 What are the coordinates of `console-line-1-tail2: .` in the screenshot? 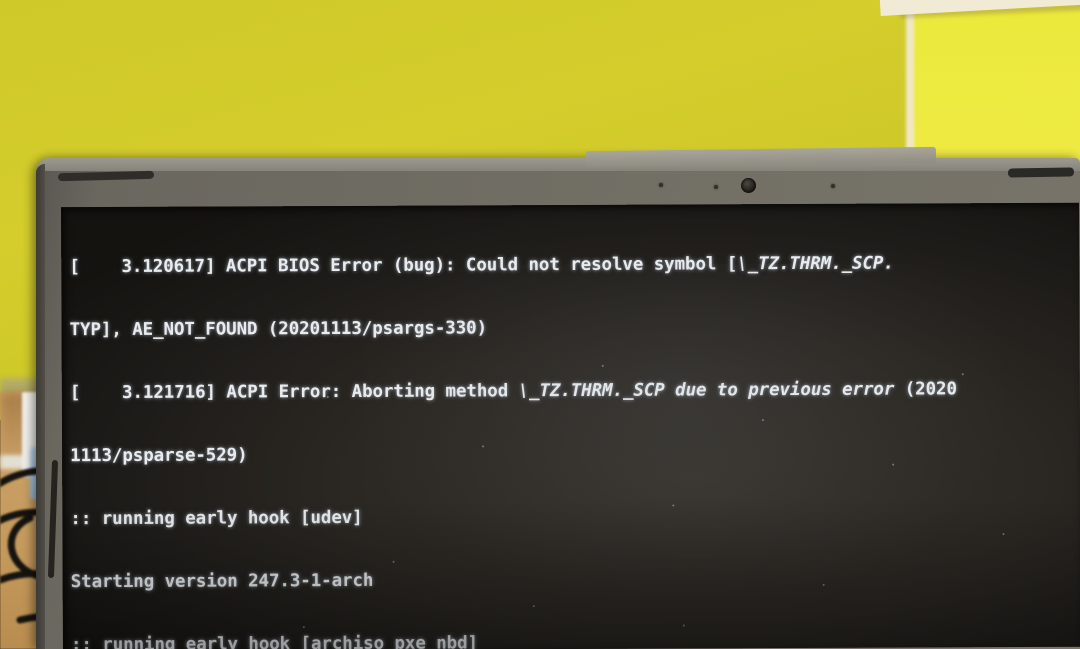 It's located at (888, 263).